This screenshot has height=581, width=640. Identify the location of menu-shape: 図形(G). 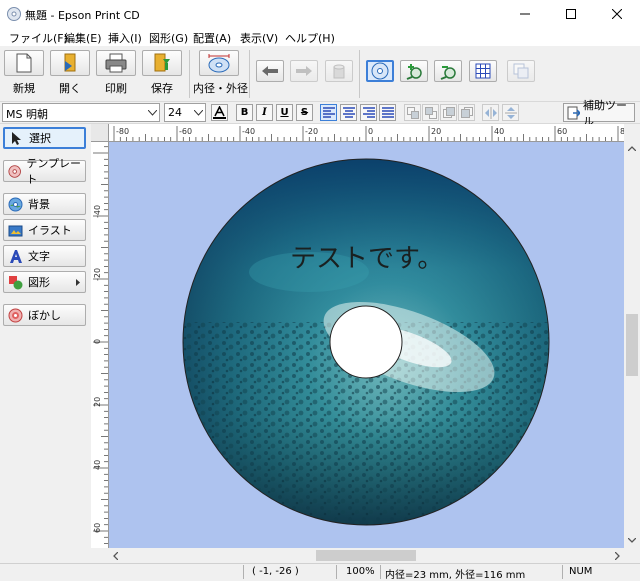
(168, 38).